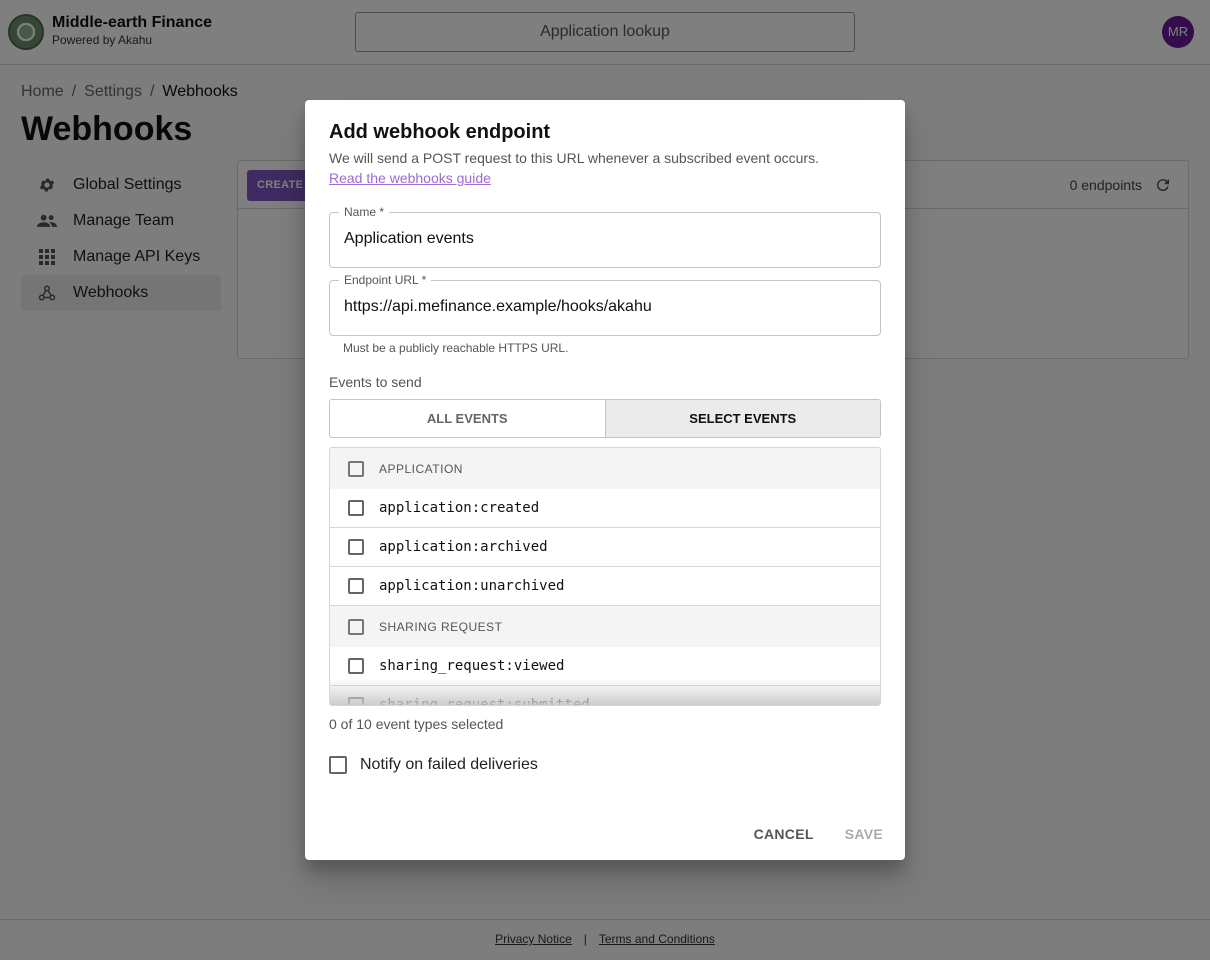 Image resolution: width=1210 pixels, height=960 pixels. What do you see at coordinates (441, 626) in the screenshot?
I see `group-label: SHARING REQUEST` at bounding box center [441, 626].